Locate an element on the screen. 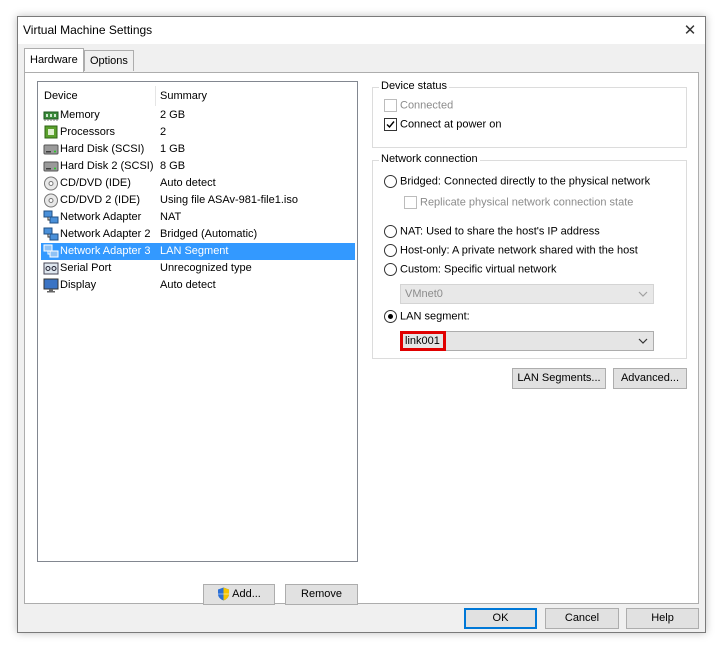 The height and width of the screenshot is (657, 727). lan-segment-value-highlight is located at coordinates (423, 341).